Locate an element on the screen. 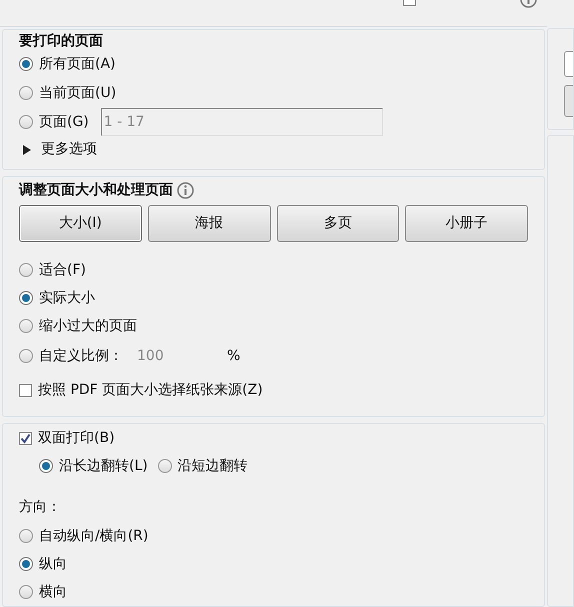  option-label: 纵向 is located at coordinates (53, 564).